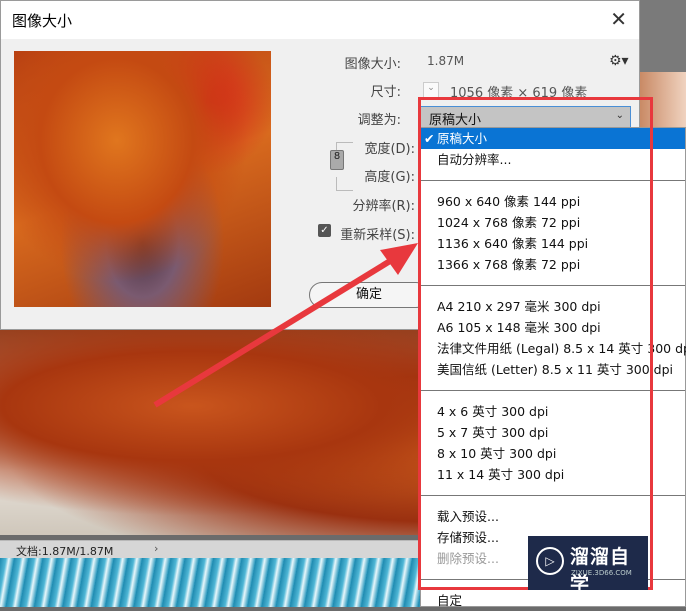 The width and height of the screenshot is (686, 611). Describe the element at coordinates (431, 90) in the screenshot. I see `units-dropdown: ⌄` at that location.